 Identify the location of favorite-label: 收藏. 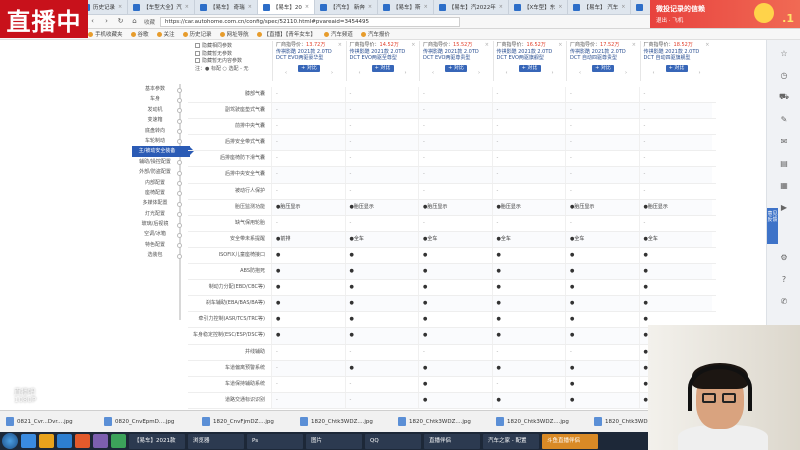
(149, 22).